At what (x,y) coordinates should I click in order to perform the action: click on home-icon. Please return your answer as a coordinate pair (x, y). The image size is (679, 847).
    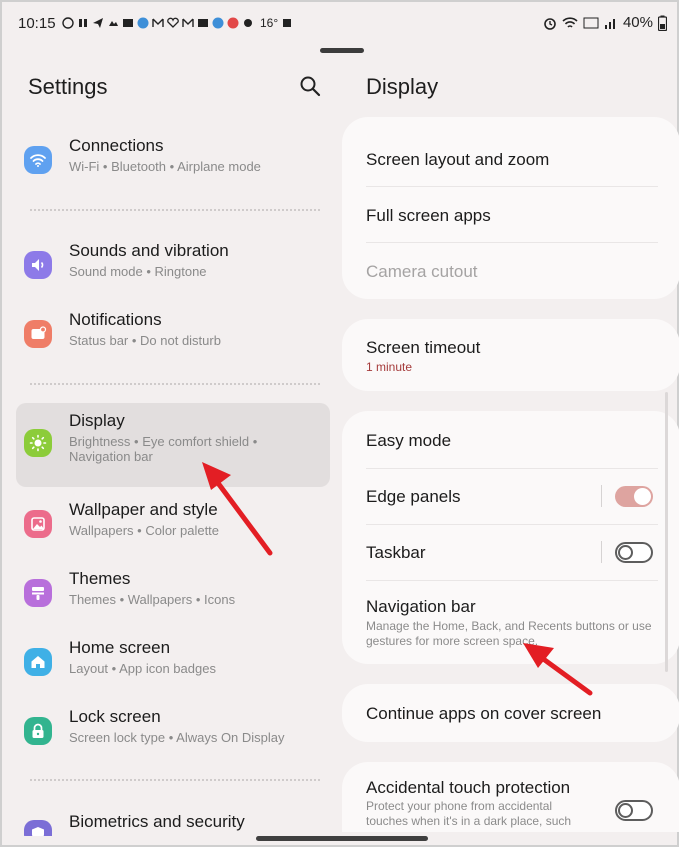
    Looking at the image, I should click on (38, 662).